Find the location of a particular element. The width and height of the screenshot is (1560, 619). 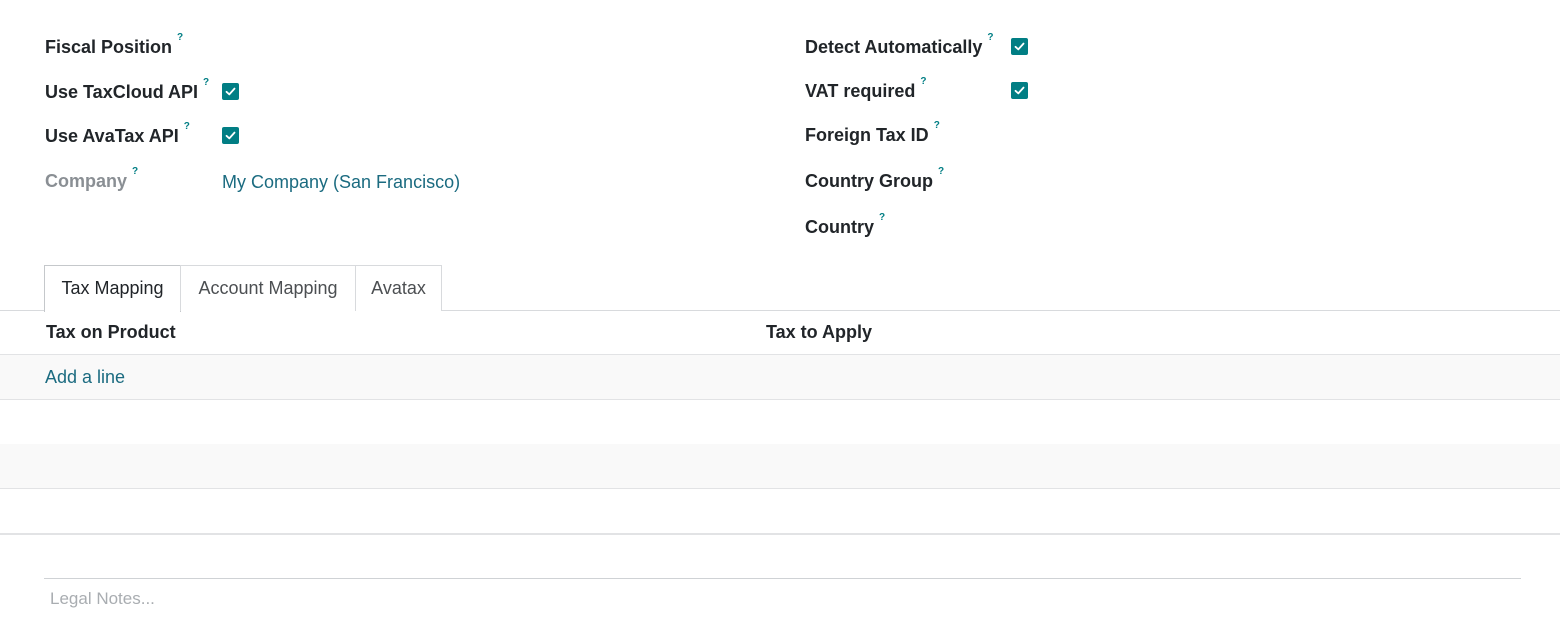

fiscal-position-label: Fiscal Position? is located at coordinates (114, 44).